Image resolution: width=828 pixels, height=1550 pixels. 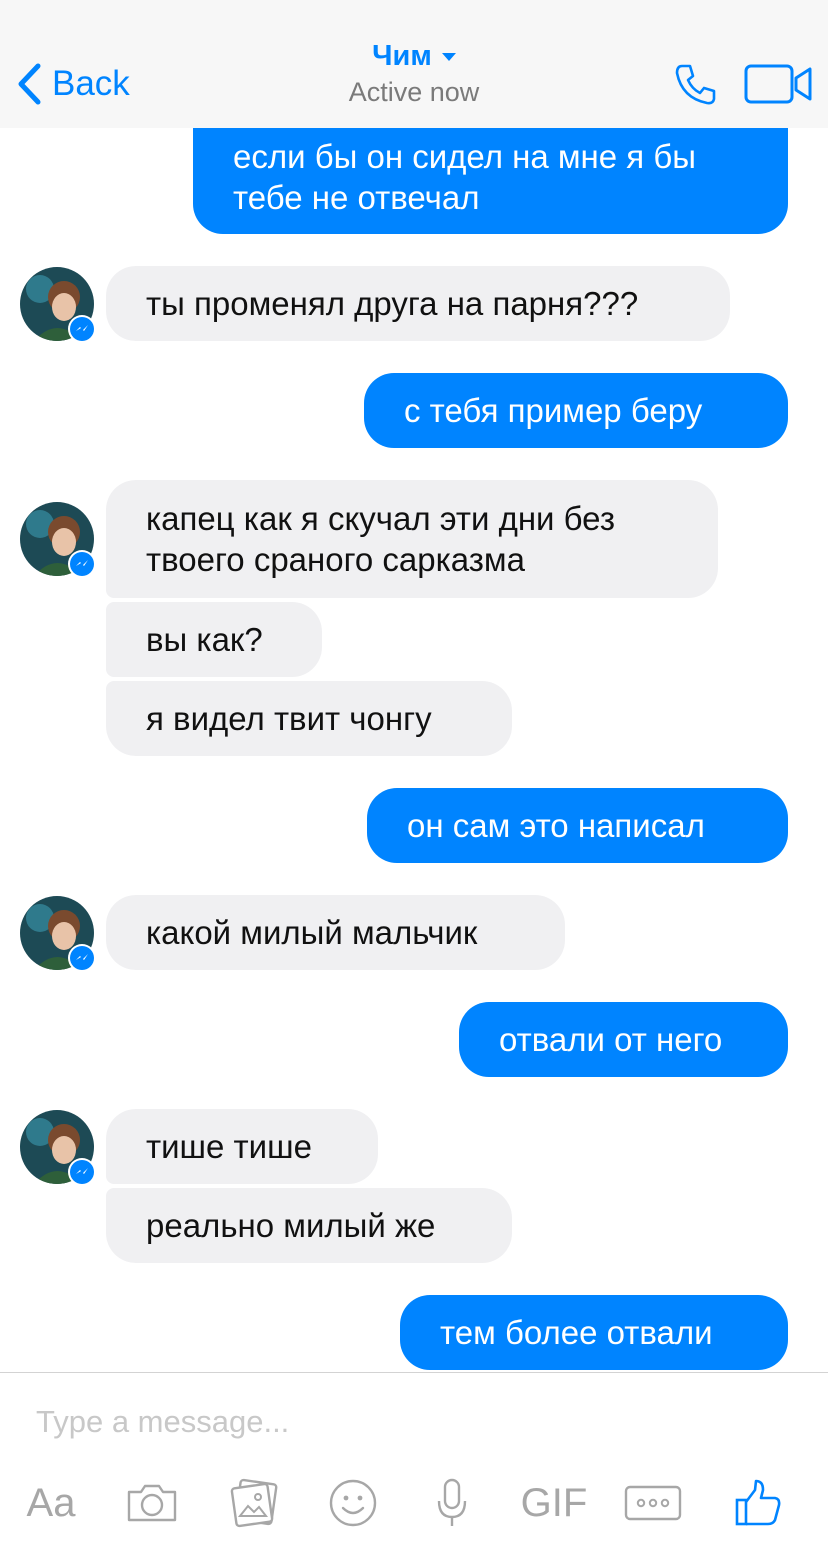 I want to click on message-incoming: тише тише, so click(x=242, y=1146).